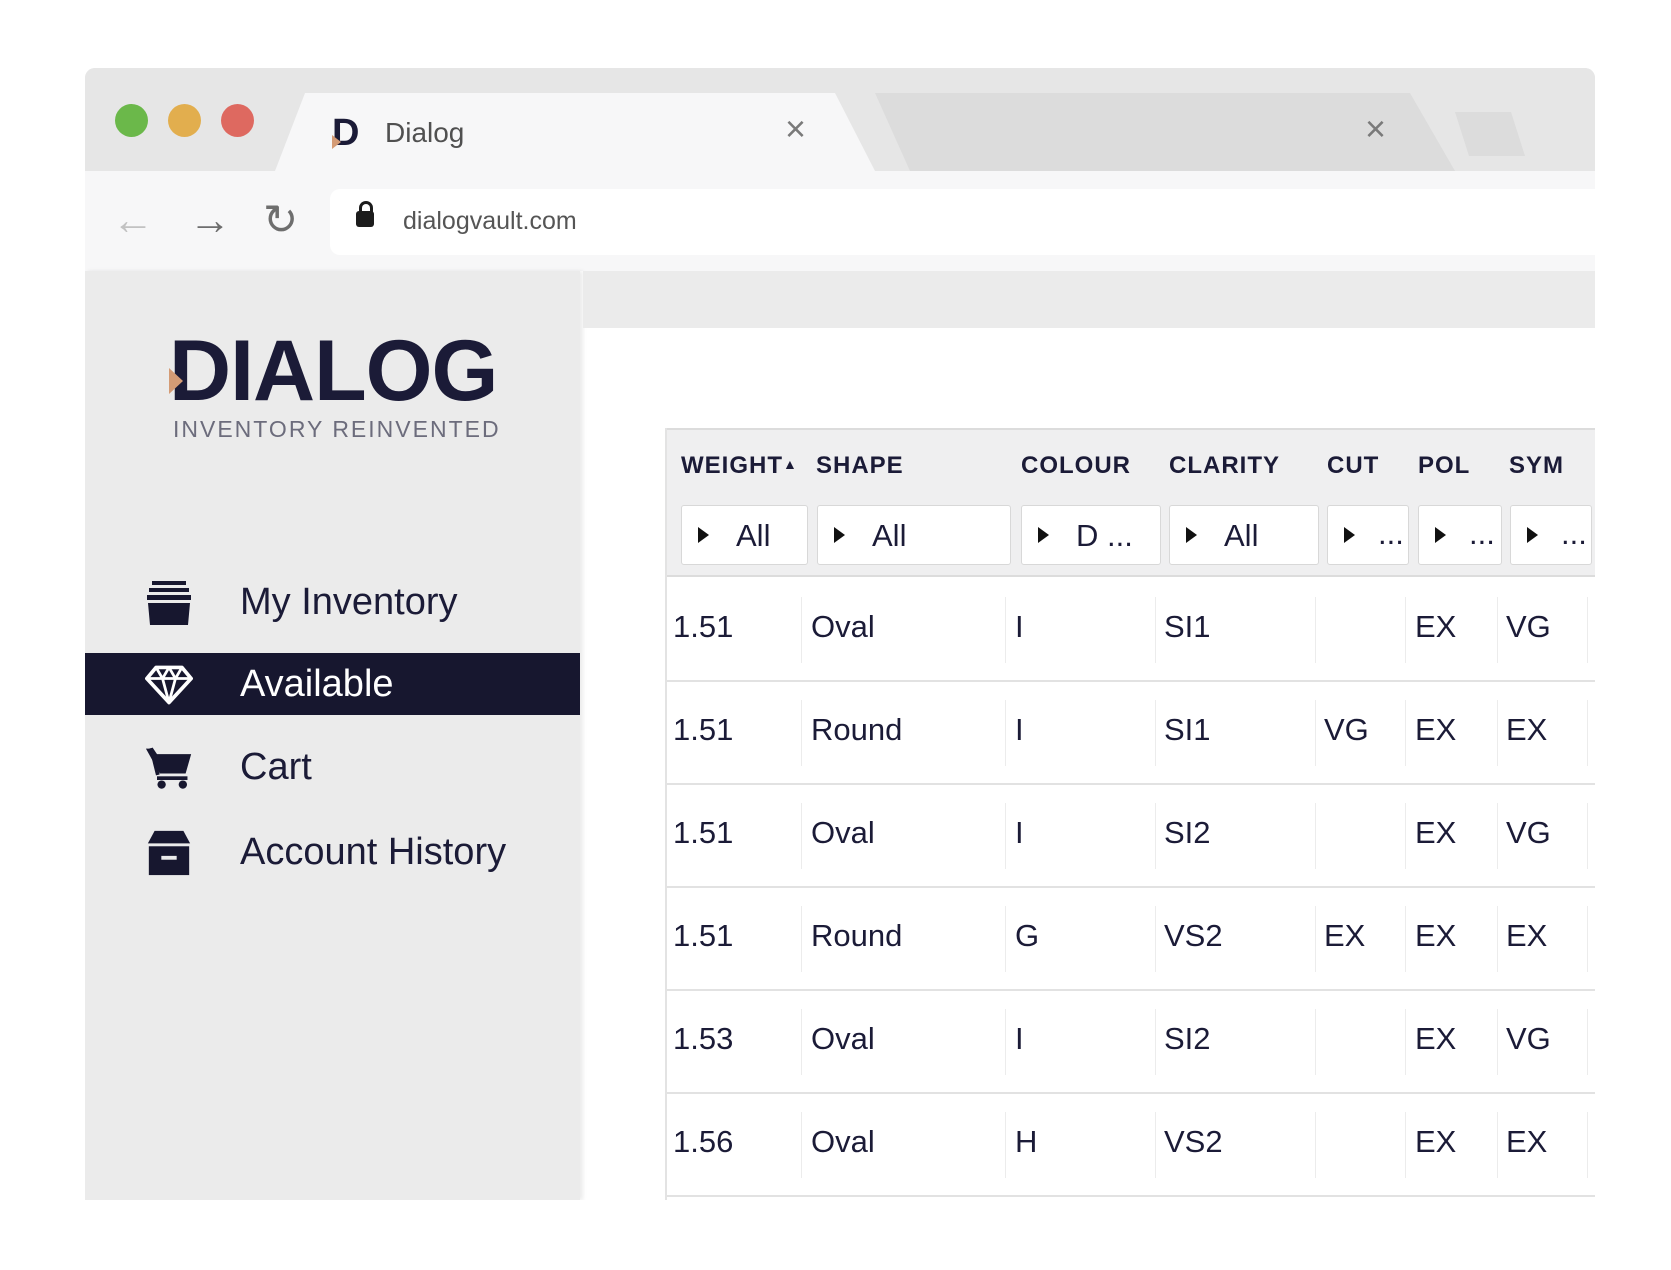 The width and height of the screenshot is (1671, 1270). What do you see at coordinates (739, 466) in the screenshot?
I see `column-header-weight: WEIGHT▲` at bounding box center [739, 466].